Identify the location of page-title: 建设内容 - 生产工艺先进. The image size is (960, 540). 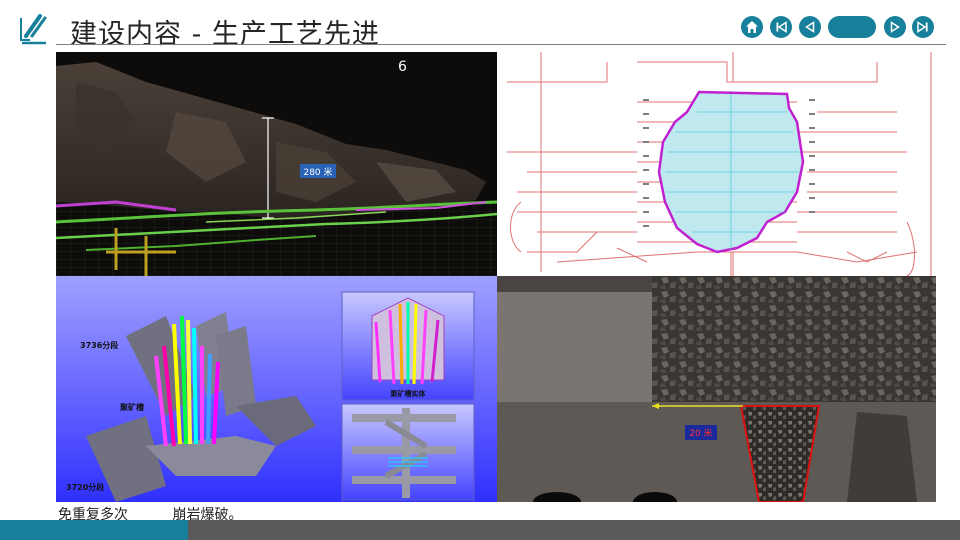
(225, 34).